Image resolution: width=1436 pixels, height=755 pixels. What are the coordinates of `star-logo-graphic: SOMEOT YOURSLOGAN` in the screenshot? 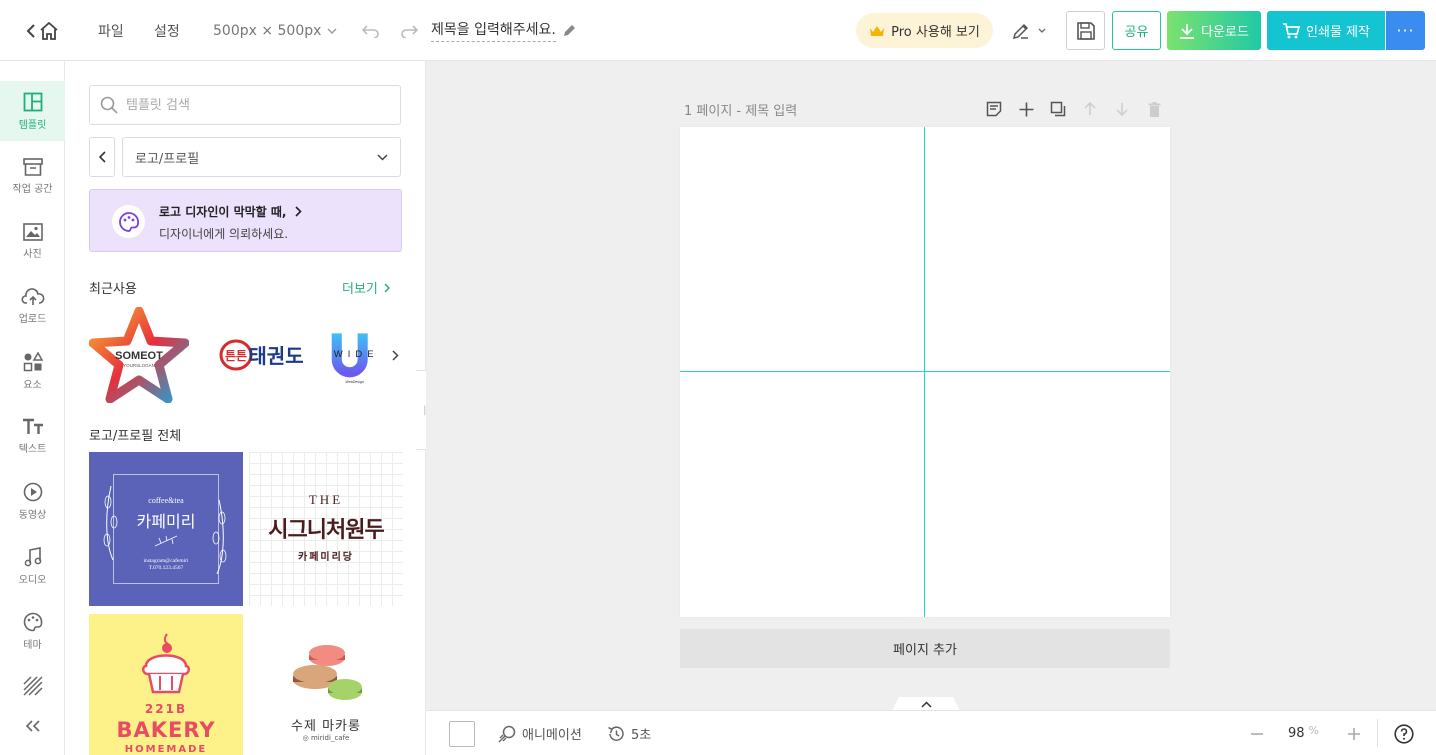 It's located at (139, 355).